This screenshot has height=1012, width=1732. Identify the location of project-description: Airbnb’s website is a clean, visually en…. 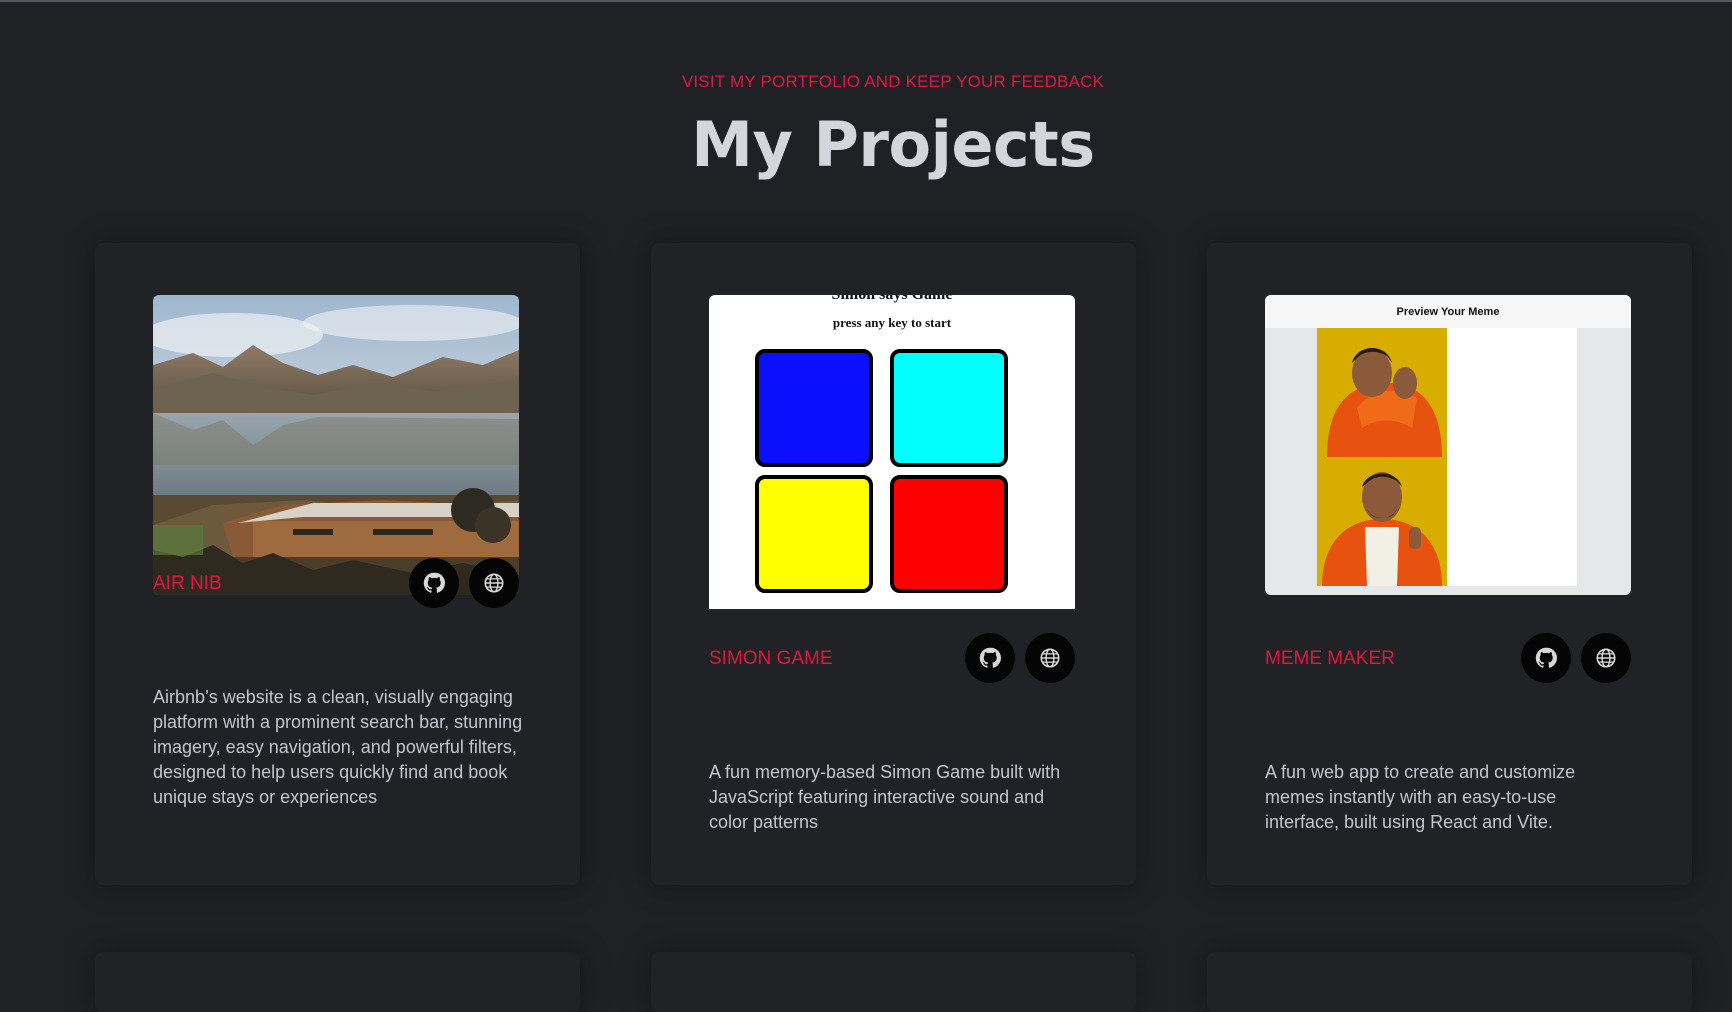
(338, 747).